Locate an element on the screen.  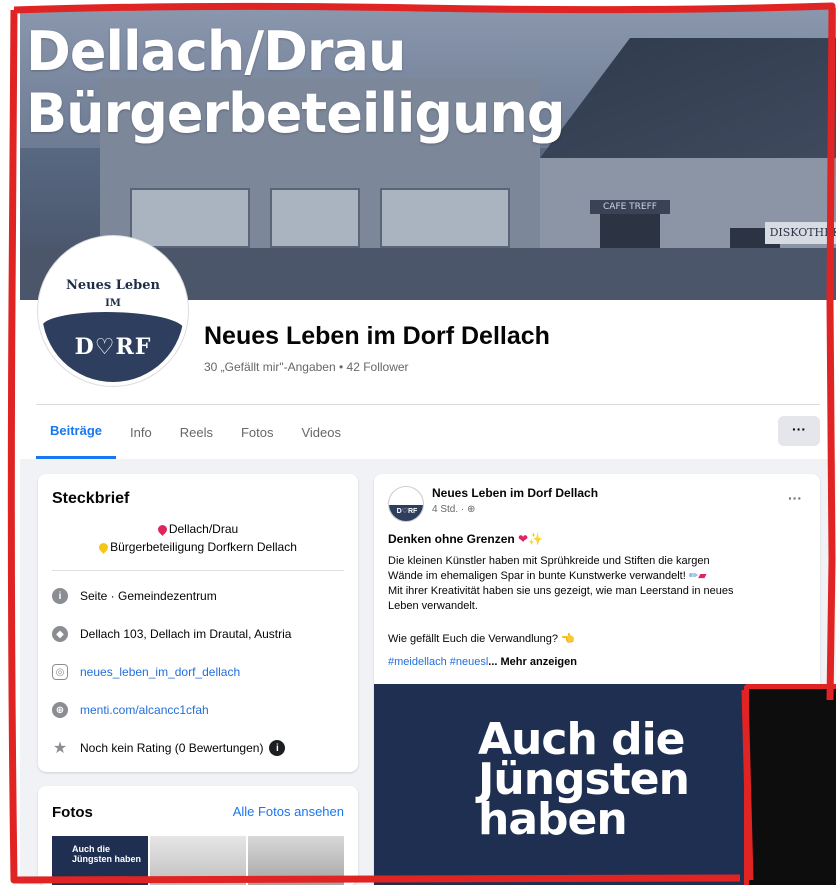
heart-emoji-icon: ❤ is located at coordinates (523, 539).